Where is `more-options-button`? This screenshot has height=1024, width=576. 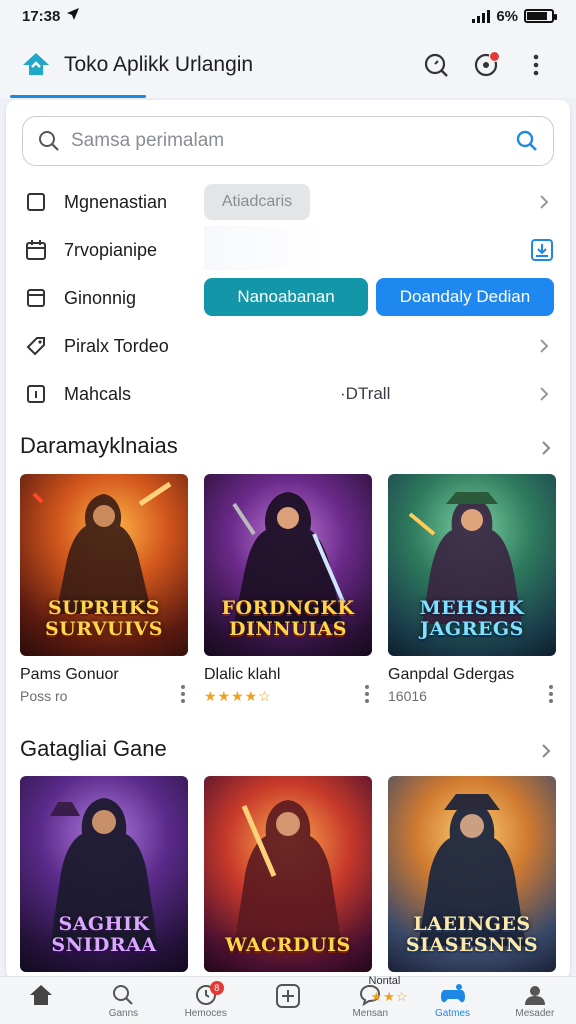
more-options-button is located at coordinates (536, 65).